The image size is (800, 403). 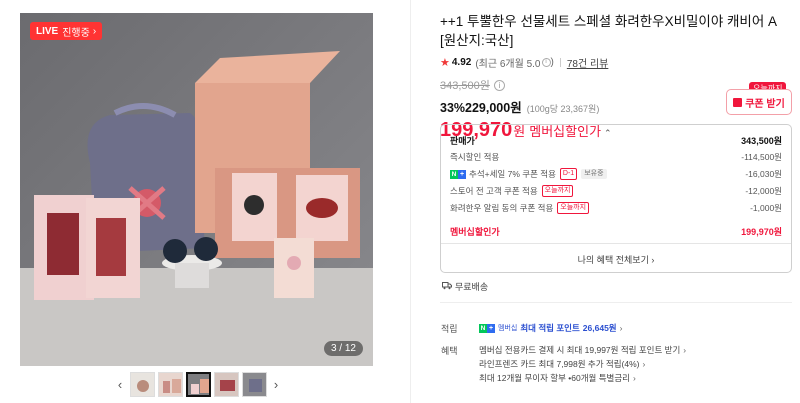 I want to click on earn-label: 적립, so click(x=449, y=329).